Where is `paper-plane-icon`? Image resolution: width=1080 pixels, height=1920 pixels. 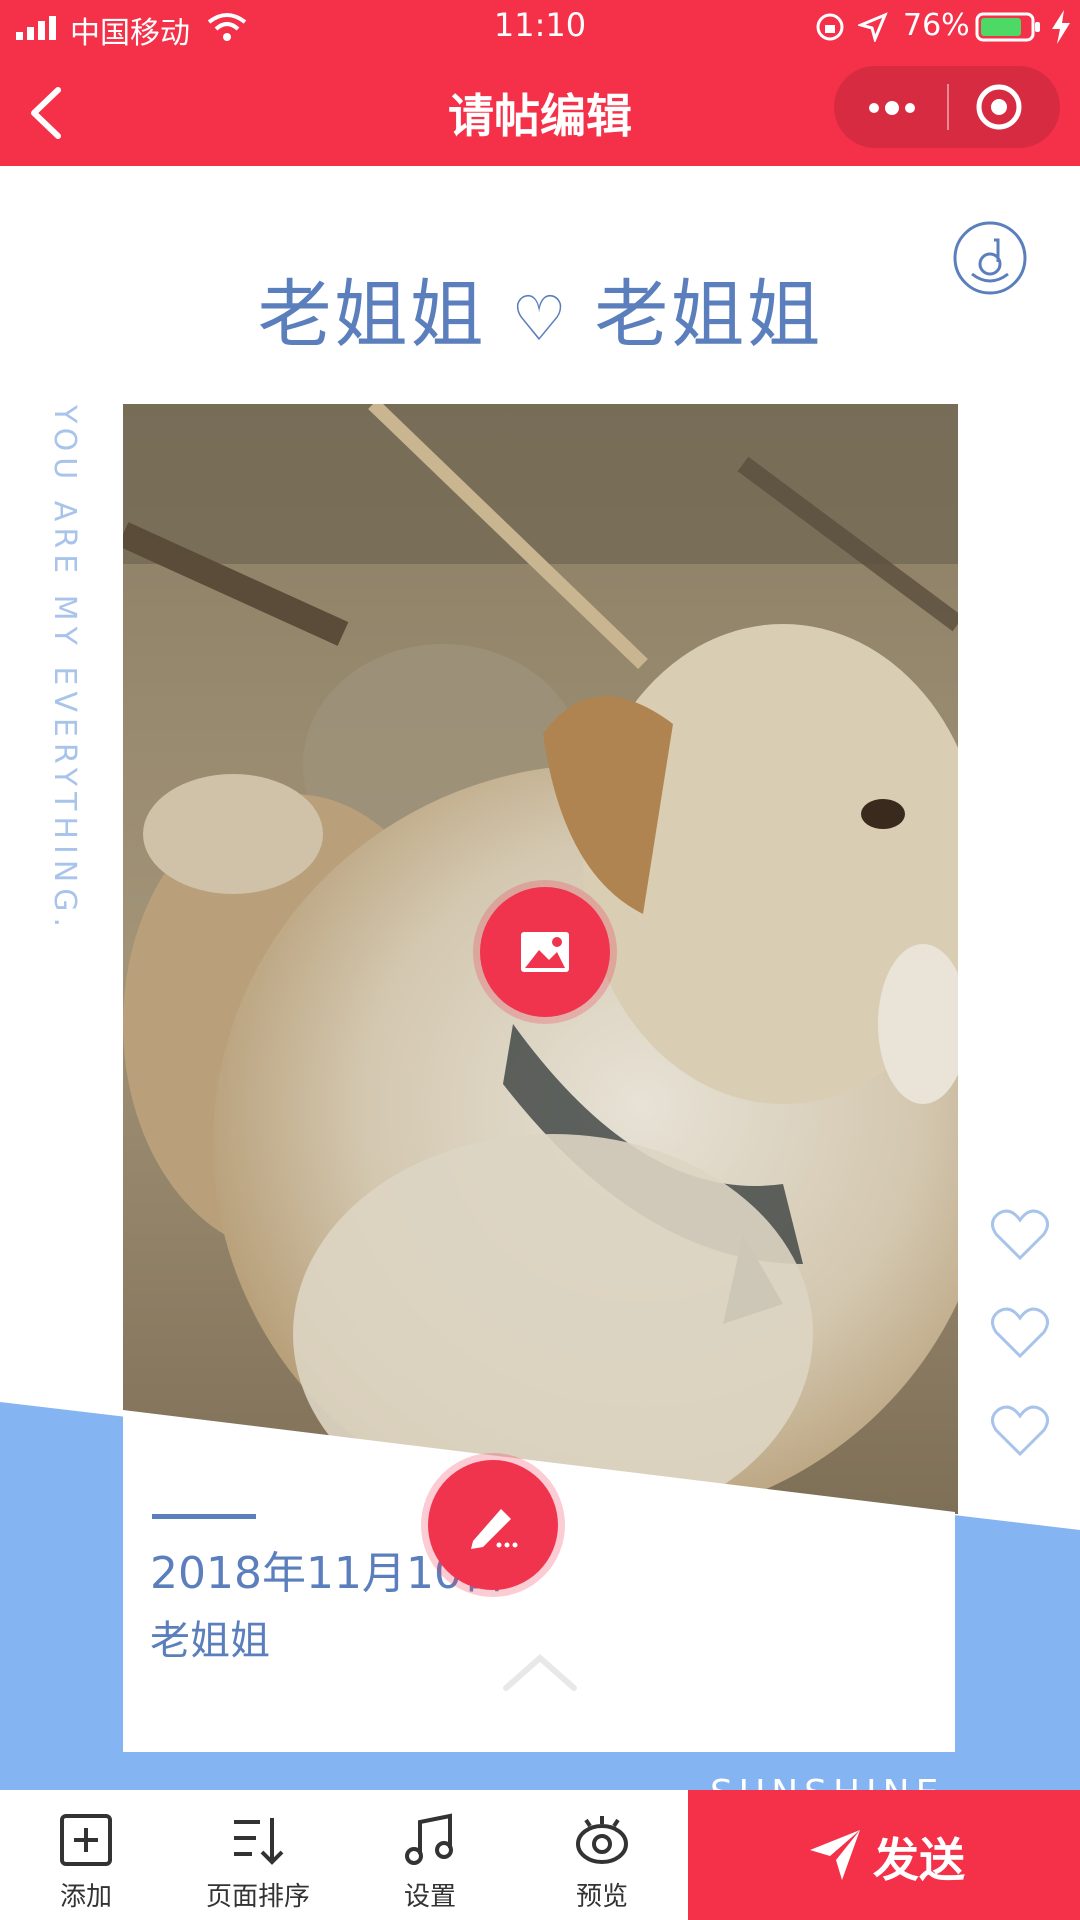 paper-plane-icon is located at coordinates (835, 1855).